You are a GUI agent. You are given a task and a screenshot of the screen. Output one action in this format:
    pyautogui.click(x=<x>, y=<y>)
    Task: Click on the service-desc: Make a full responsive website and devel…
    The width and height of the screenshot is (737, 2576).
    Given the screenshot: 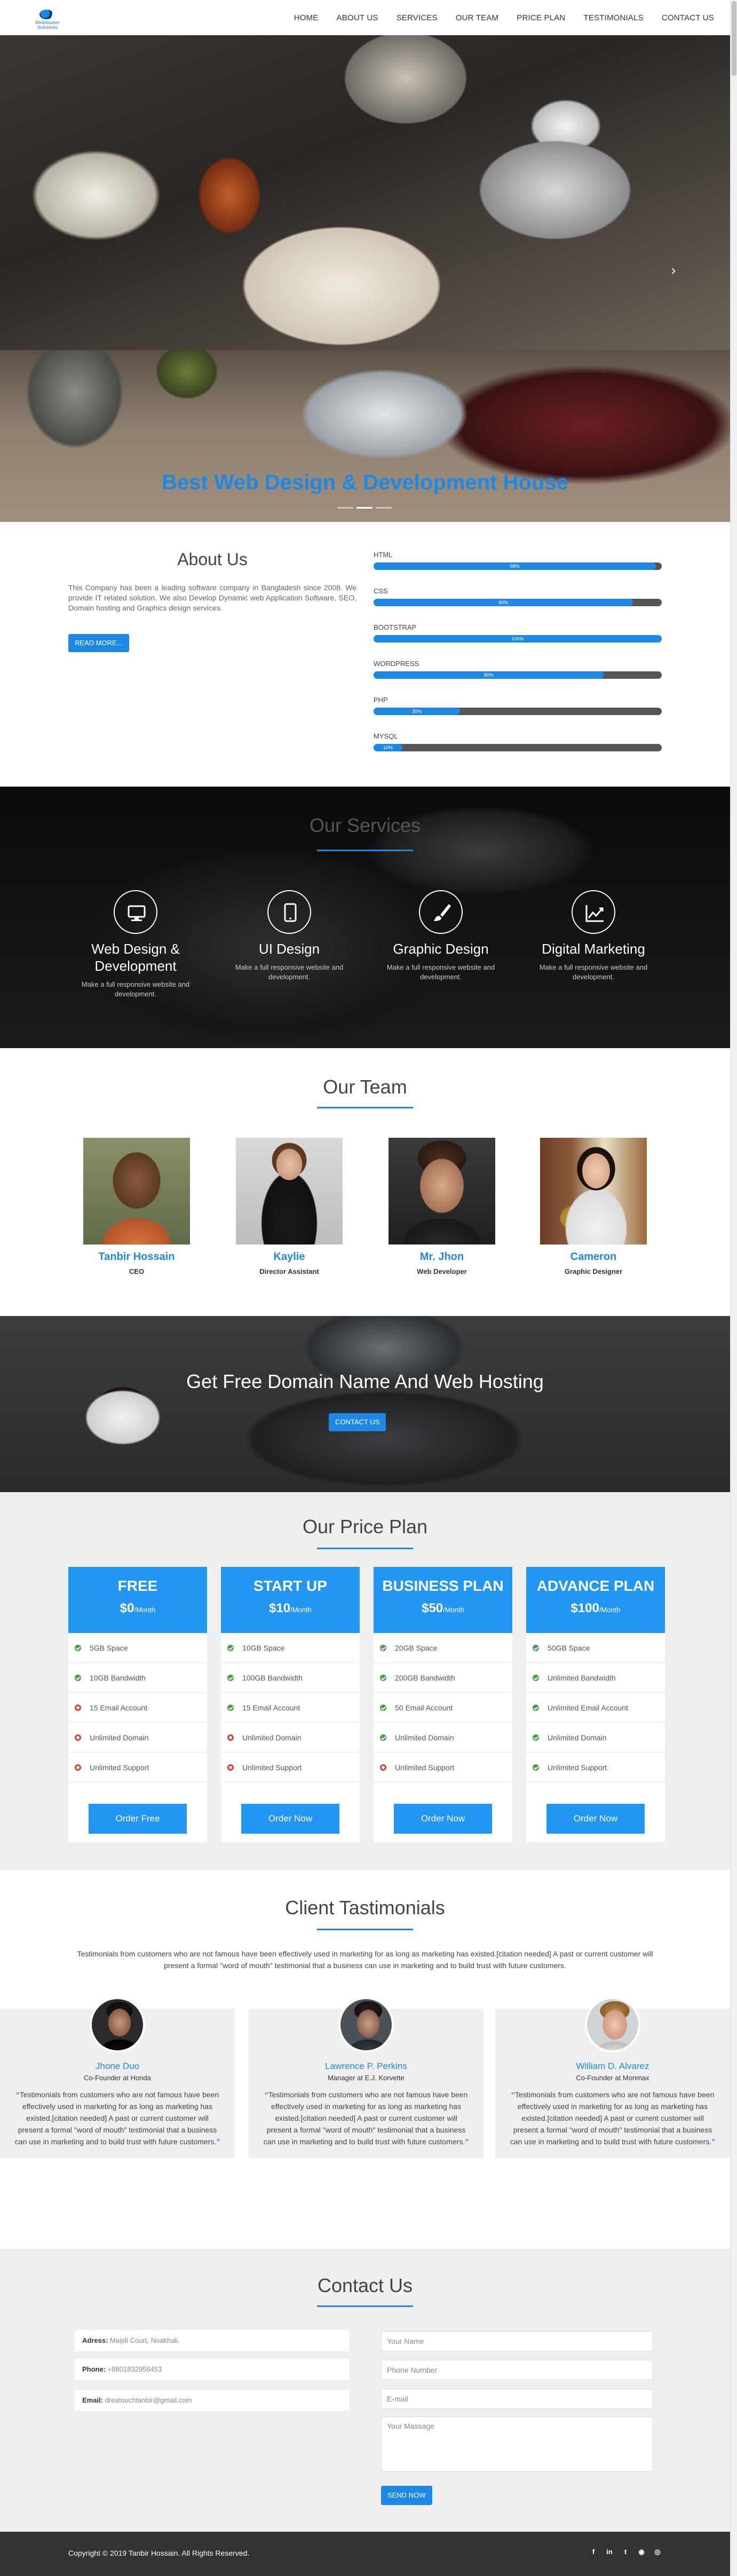 What is the action you would take?
    pyautogui.click(x=593, y=972)
    